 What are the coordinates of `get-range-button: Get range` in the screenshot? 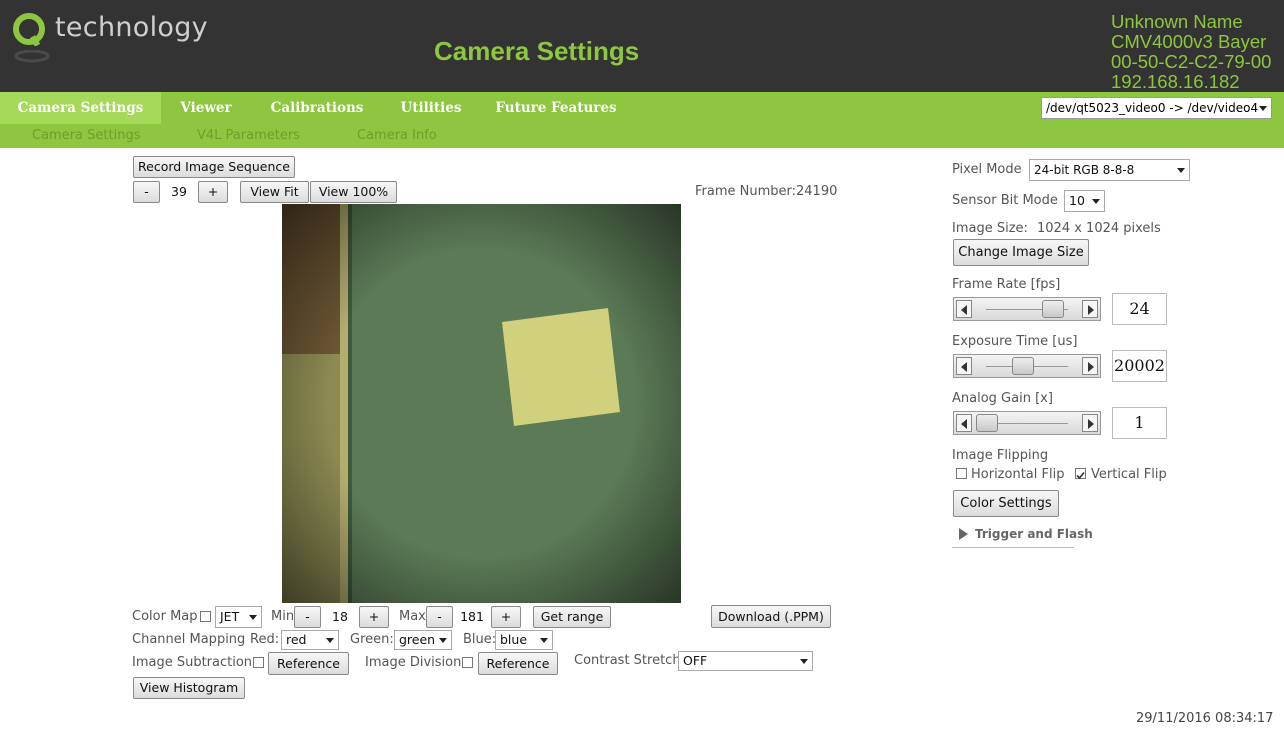 It's located at (572, 617).